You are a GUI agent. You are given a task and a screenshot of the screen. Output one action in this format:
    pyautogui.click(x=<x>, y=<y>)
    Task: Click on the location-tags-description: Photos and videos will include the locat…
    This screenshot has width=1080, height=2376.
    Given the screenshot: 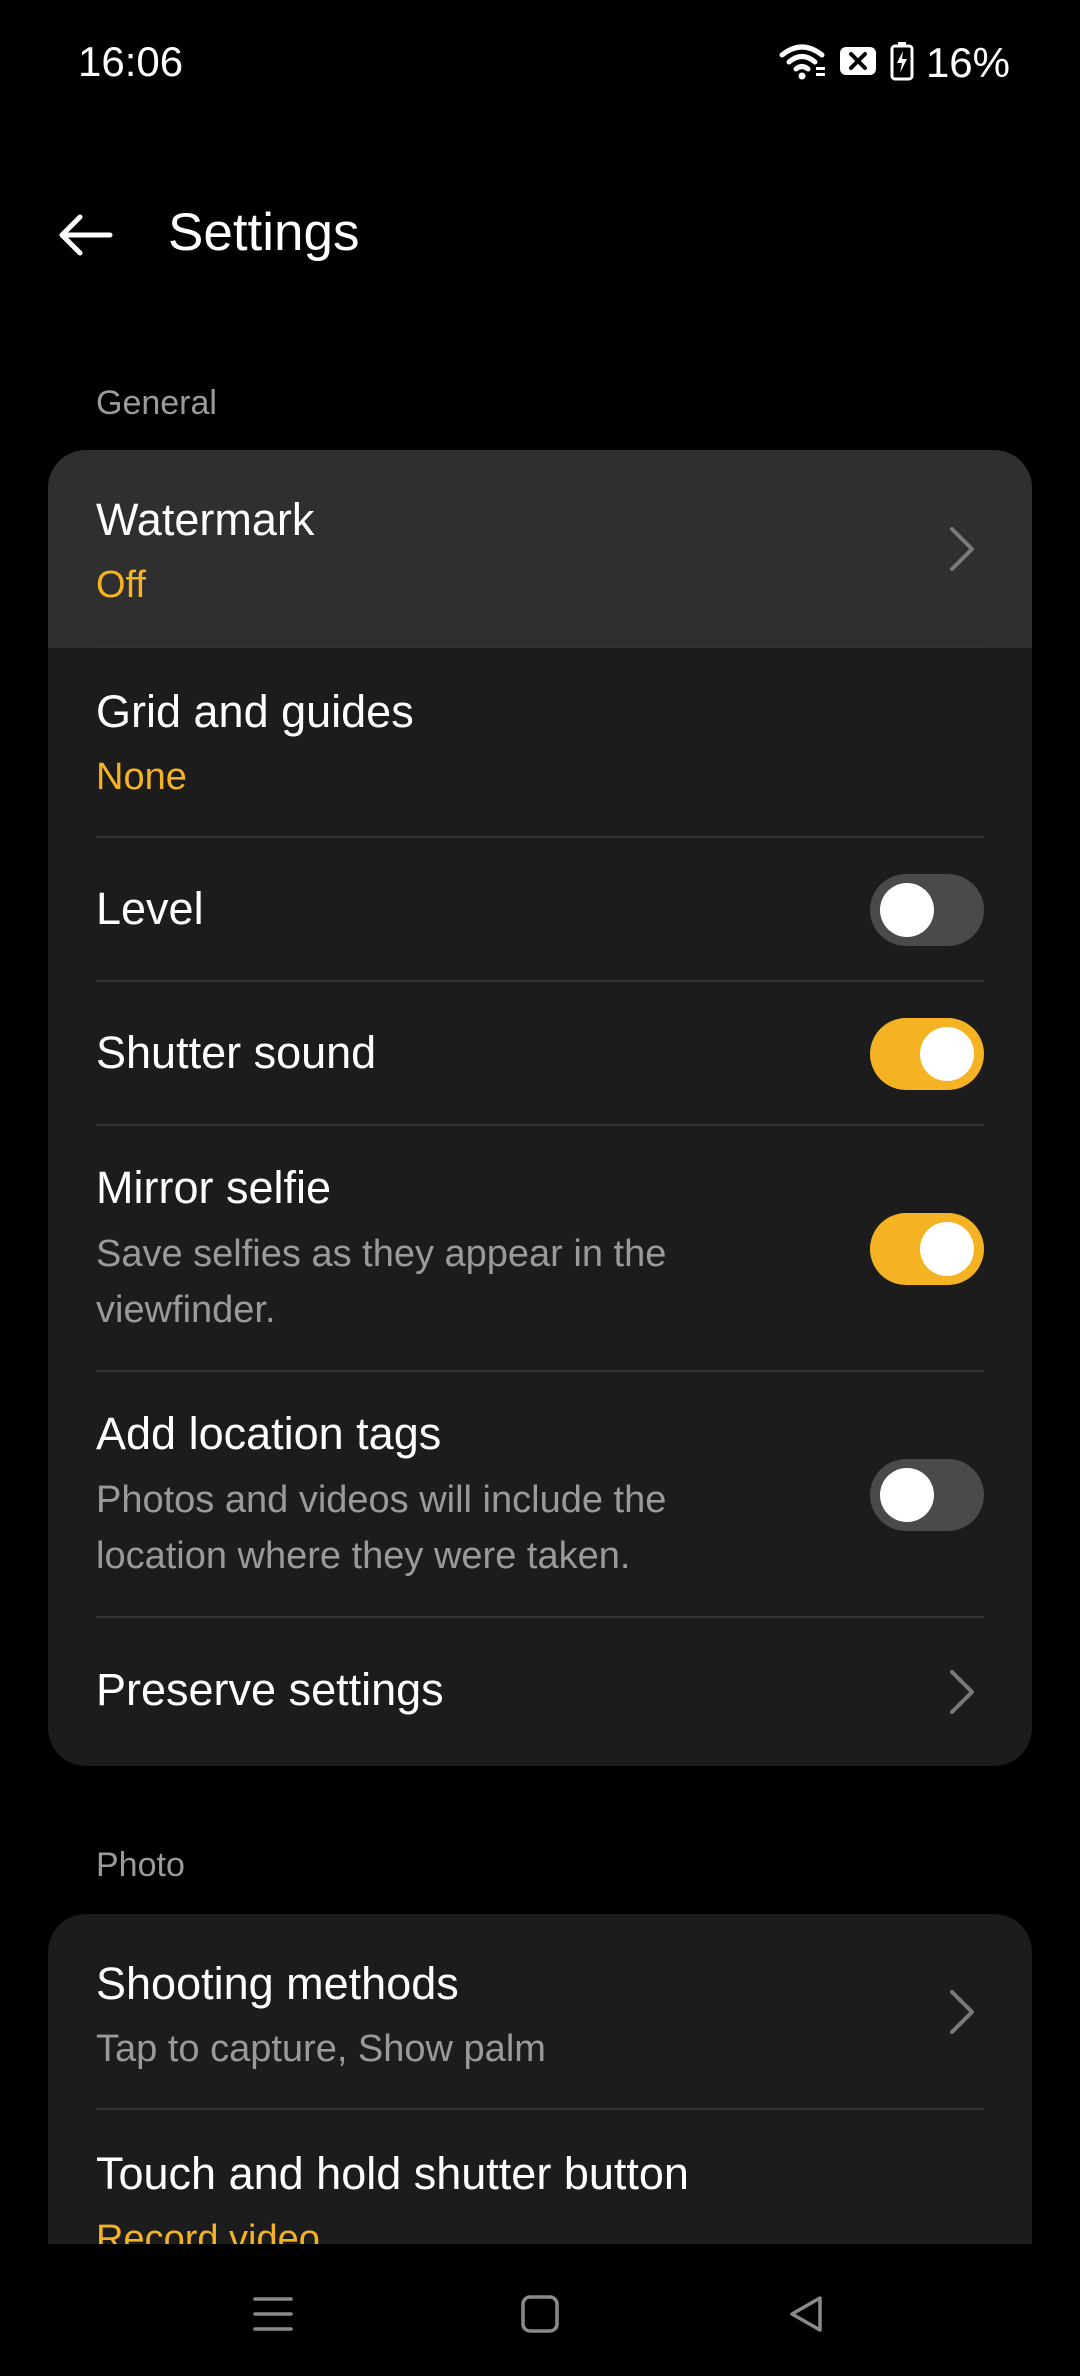 What is the action you would take?
    pyautogui.click(x=381, y=1528)
    